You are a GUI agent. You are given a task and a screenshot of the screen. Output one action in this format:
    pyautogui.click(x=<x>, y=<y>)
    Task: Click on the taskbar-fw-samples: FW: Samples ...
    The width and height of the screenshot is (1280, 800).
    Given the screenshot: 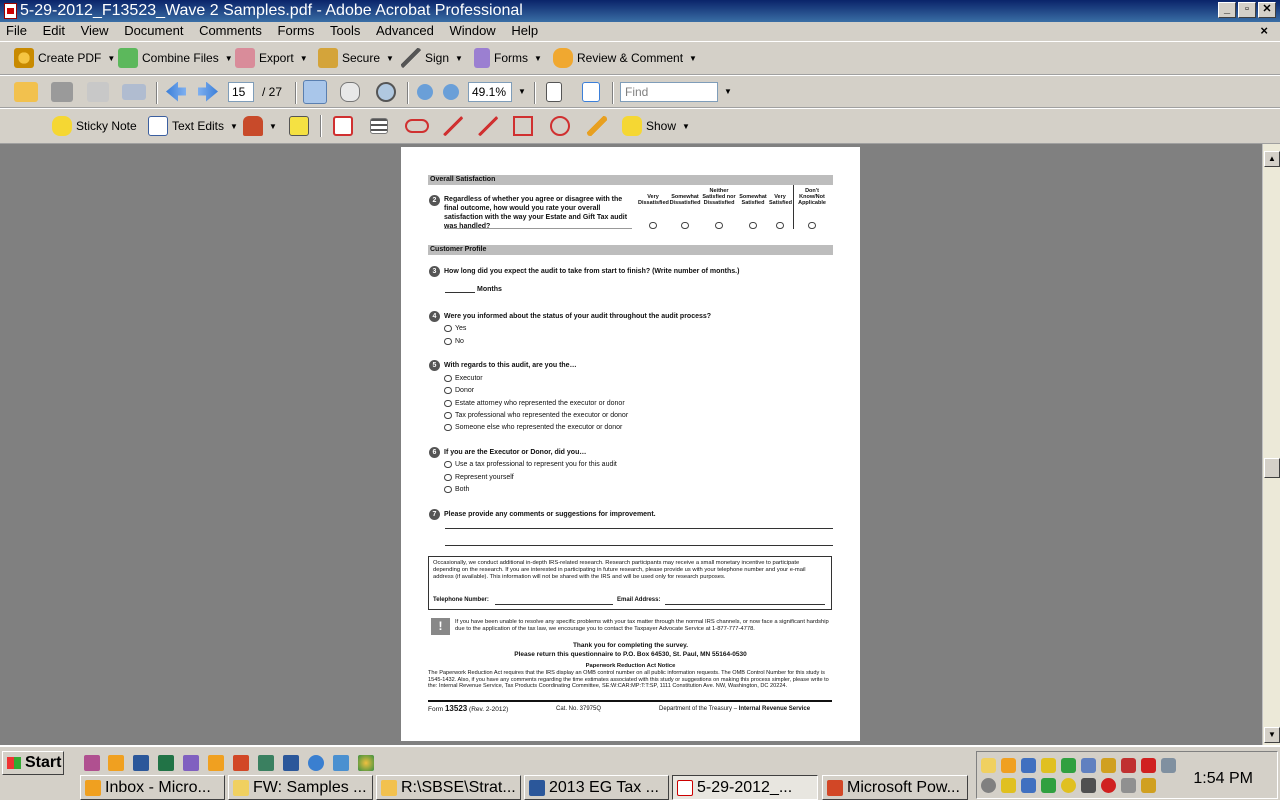 What is the action you would take?
    pyautogui.click(x=300, y=787)
    